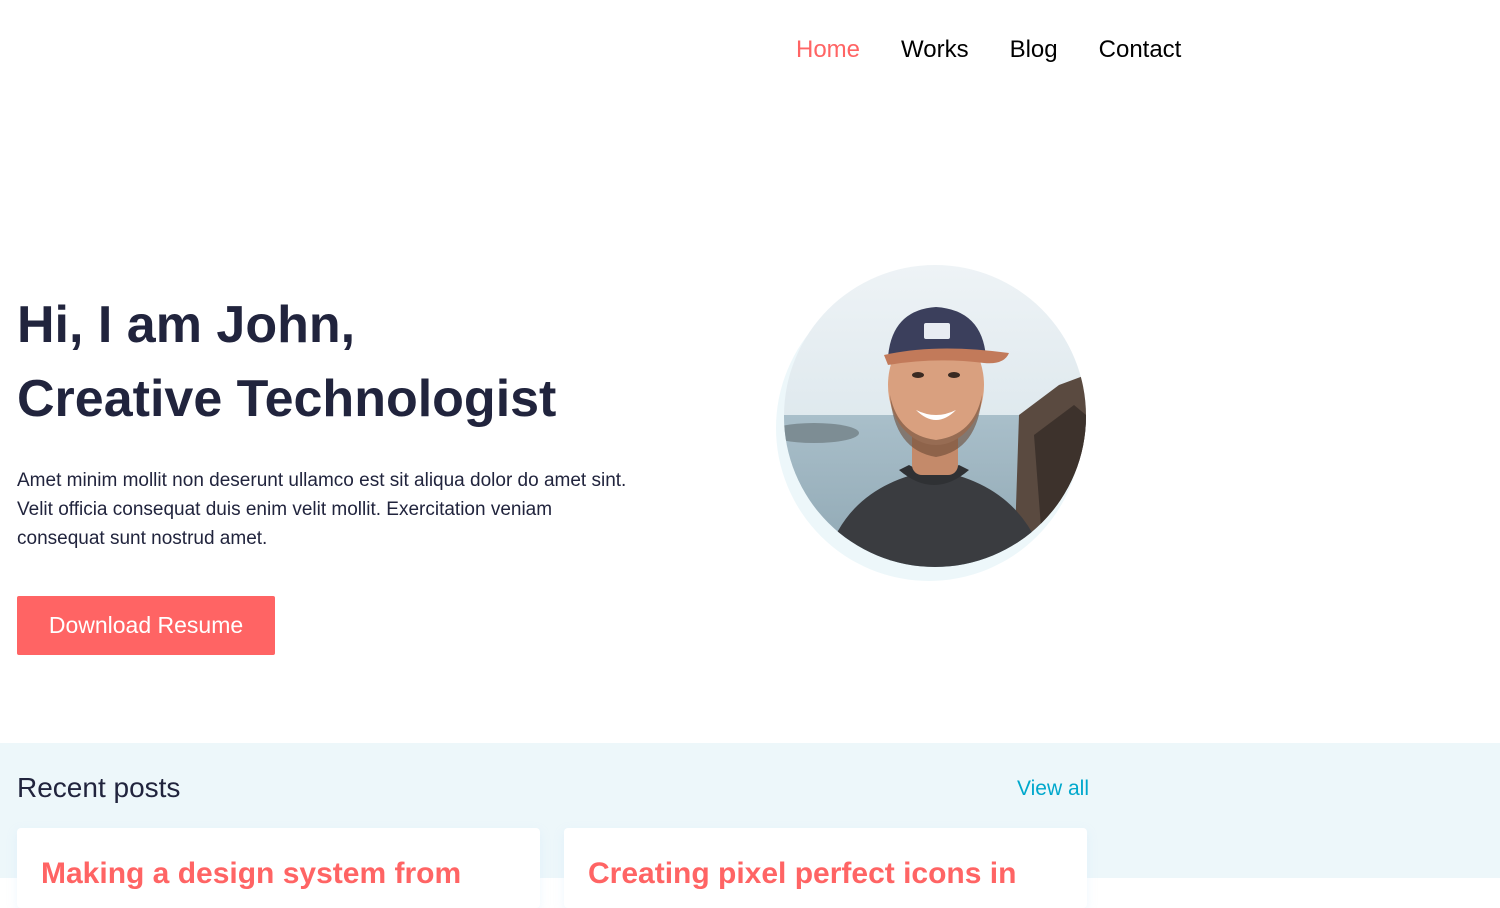  What do you see at coordinates (988, 50) in the screenshot?
I see `nav-menu: Home Works Blog Contact` at bounding box center [988, 50].